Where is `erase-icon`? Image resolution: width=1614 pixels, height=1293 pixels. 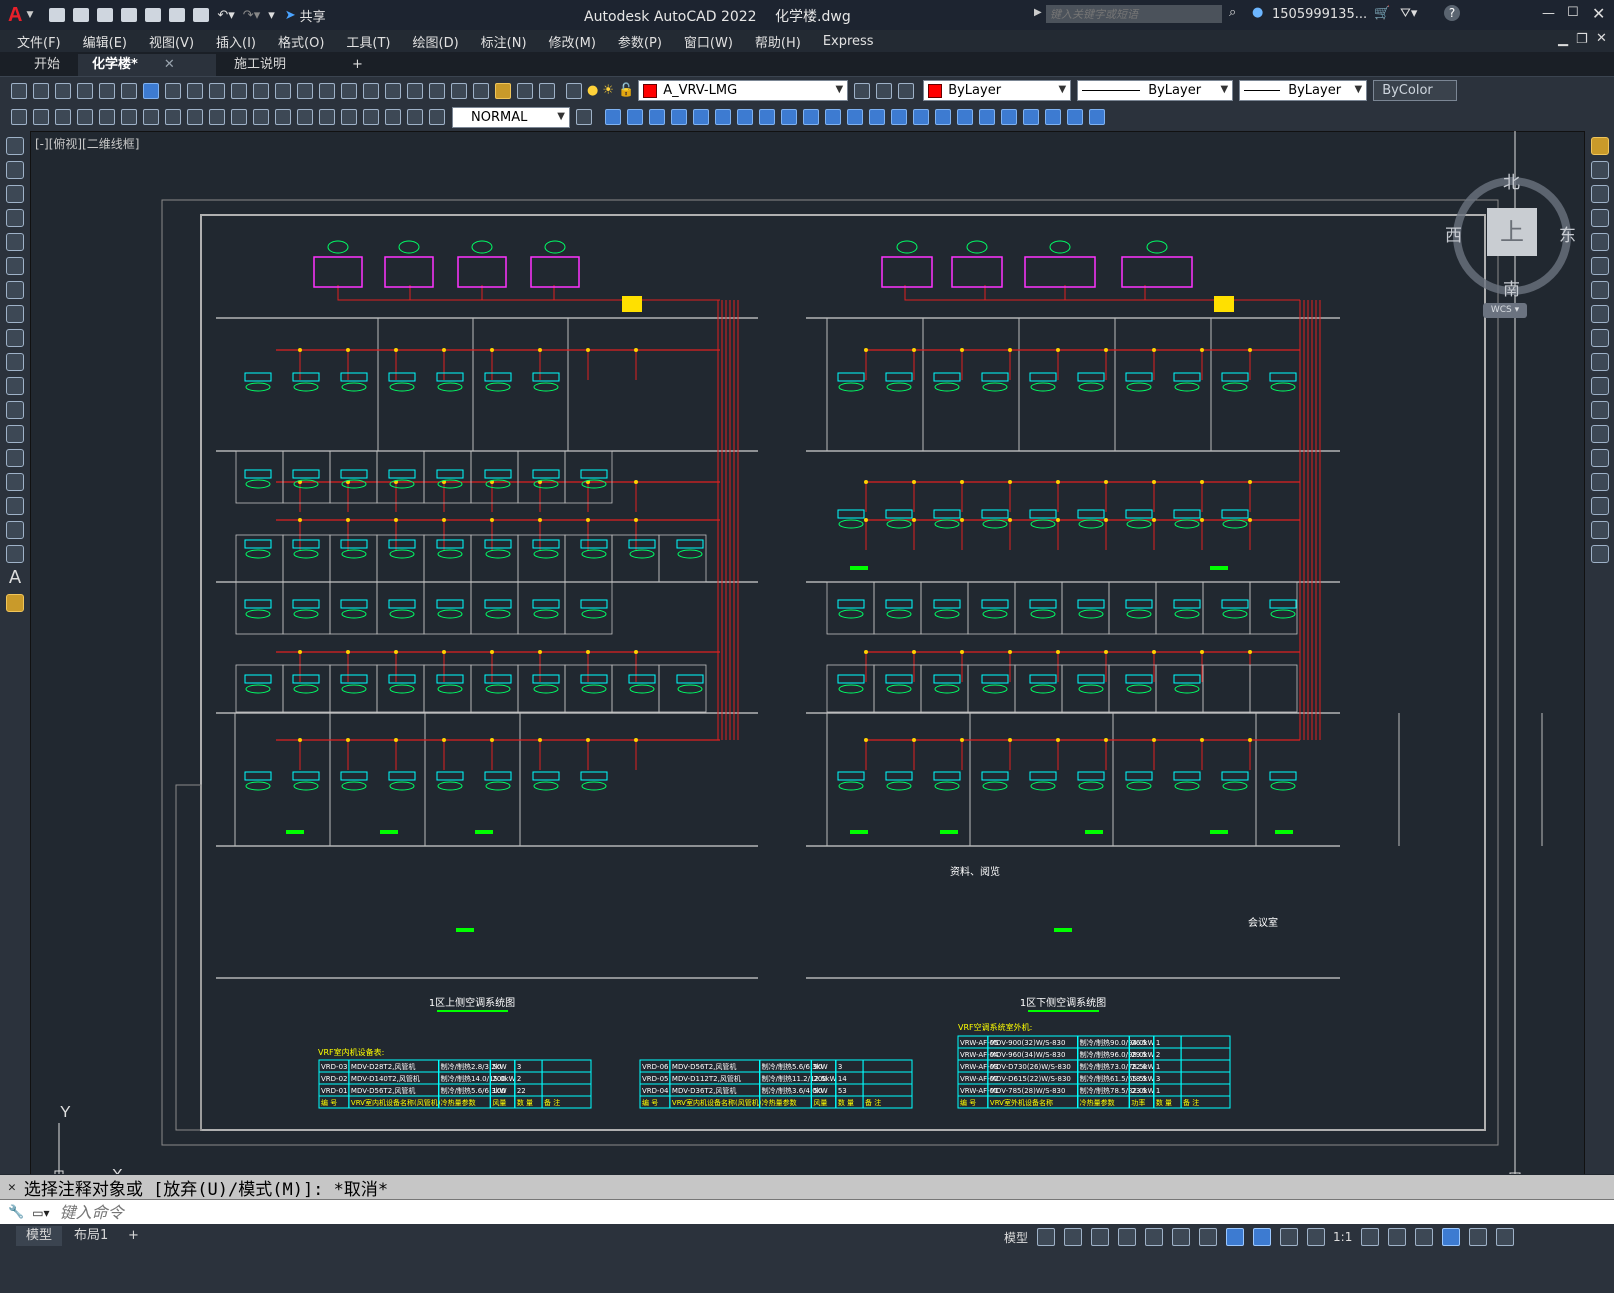 erase-icon is located at coordinates (1600, 146).